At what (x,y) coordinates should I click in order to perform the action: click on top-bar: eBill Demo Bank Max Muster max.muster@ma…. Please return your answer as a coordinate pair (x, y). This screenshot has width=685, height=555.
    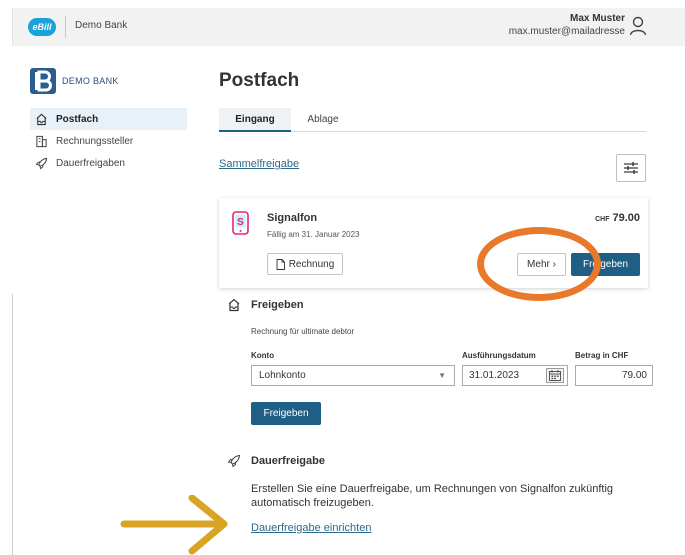
    Looking at the image, I should click on (348, 27).